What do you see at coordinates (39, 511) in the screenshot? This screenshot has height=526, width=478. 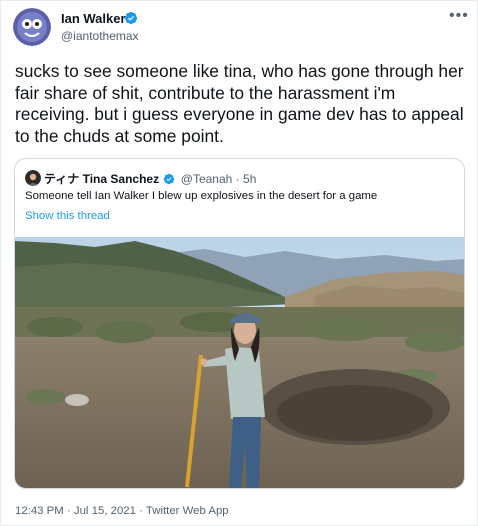 I see `tweet-time: 12:43 PM` at bounding box center [39, 511].